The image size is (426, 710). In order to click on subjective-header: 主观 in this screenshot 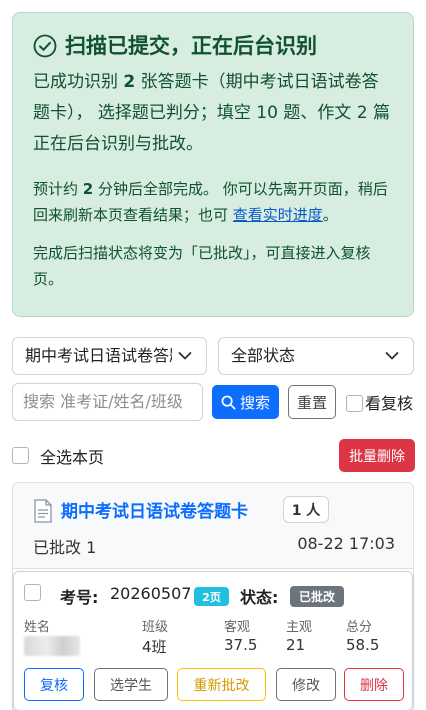, I will do `click(299, 627)`.